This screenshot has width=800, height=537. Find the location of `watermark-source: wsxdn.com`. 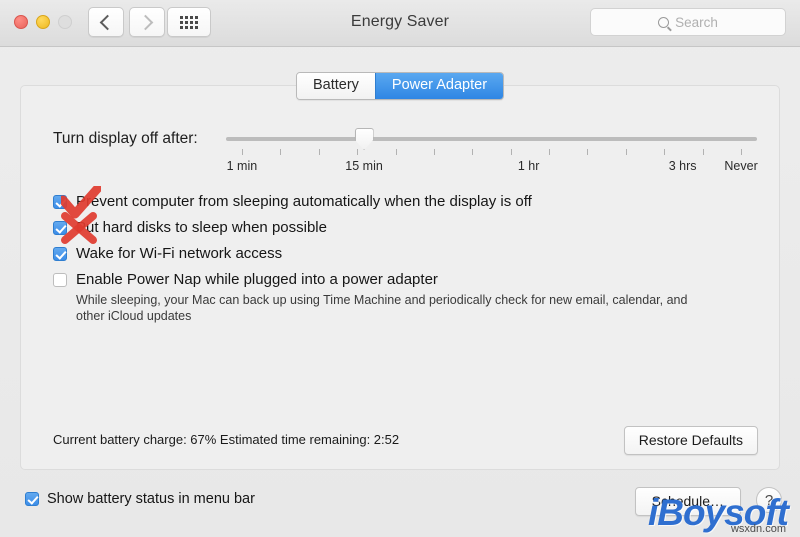

watermark-source: wsxdn.com is located at coordinates (758, 529).